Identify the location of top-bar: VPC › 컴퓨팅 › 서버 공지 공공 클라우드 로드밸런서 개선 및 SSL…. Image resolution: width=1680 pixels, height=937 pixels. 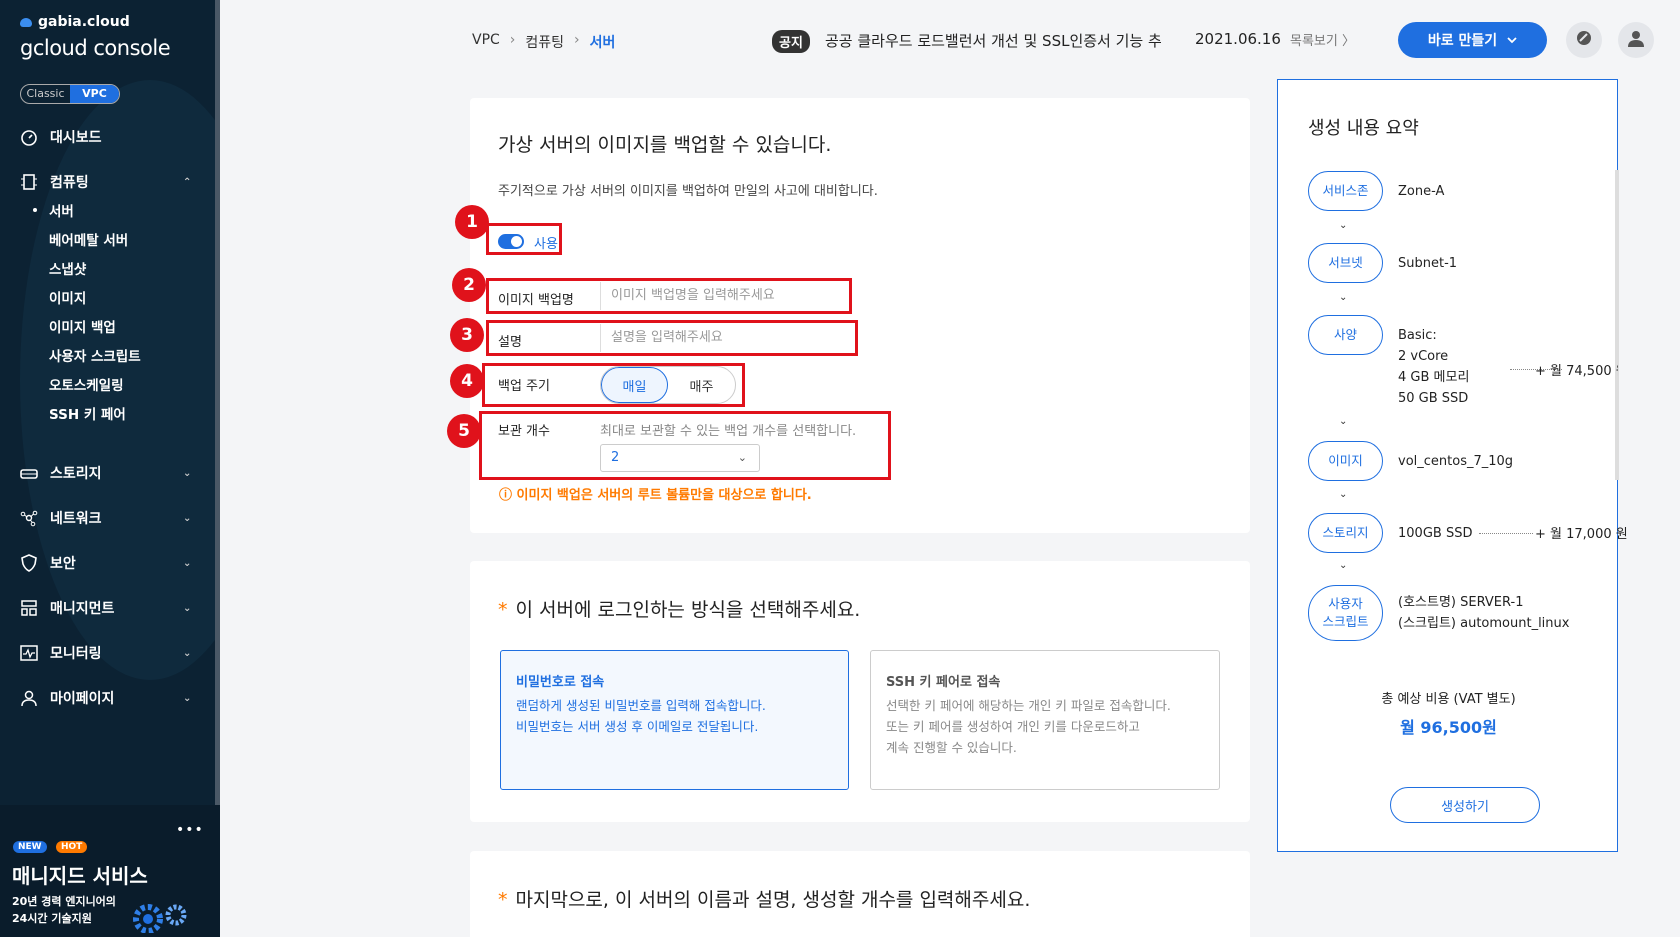
(950, 40).